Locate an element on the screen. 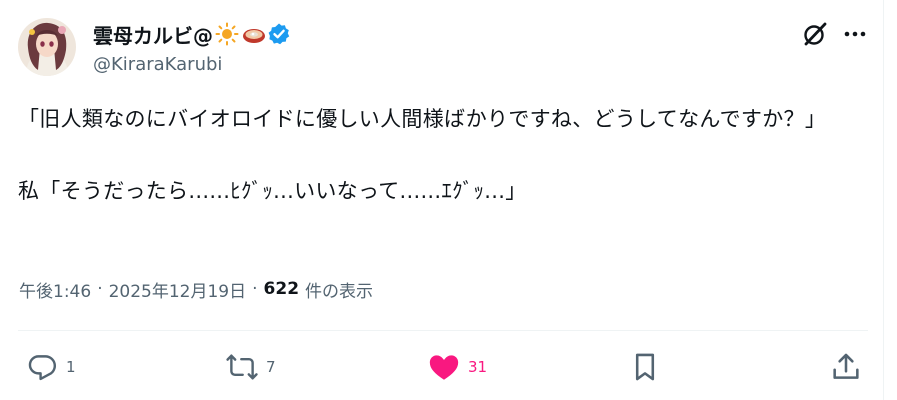  views-count: 622 is located at coordinates (281, 289).